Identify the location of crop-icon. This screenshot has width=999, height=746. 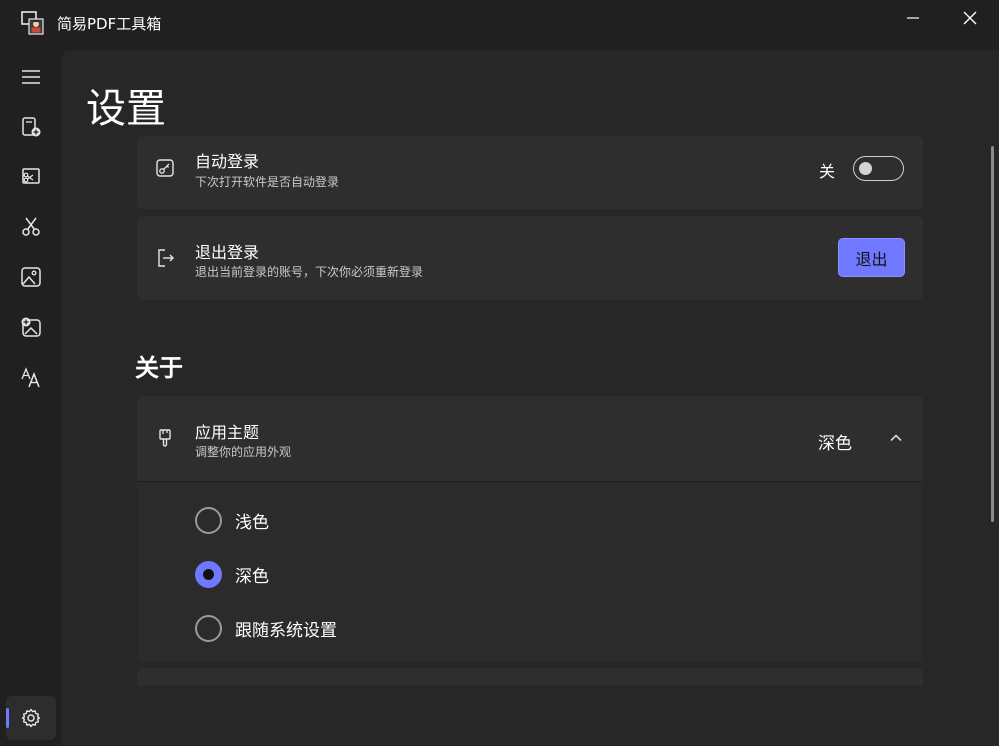
(31, 176).